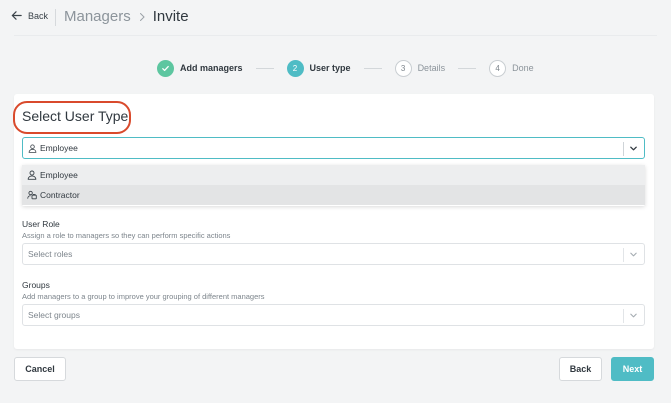  I want to click on top-header: Back Managers Invite, so click(335, 18).